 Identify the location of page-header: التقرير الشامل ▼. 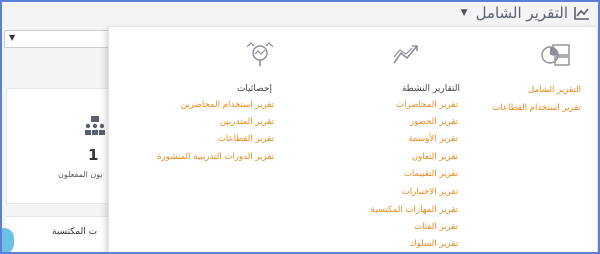
(300, 15).